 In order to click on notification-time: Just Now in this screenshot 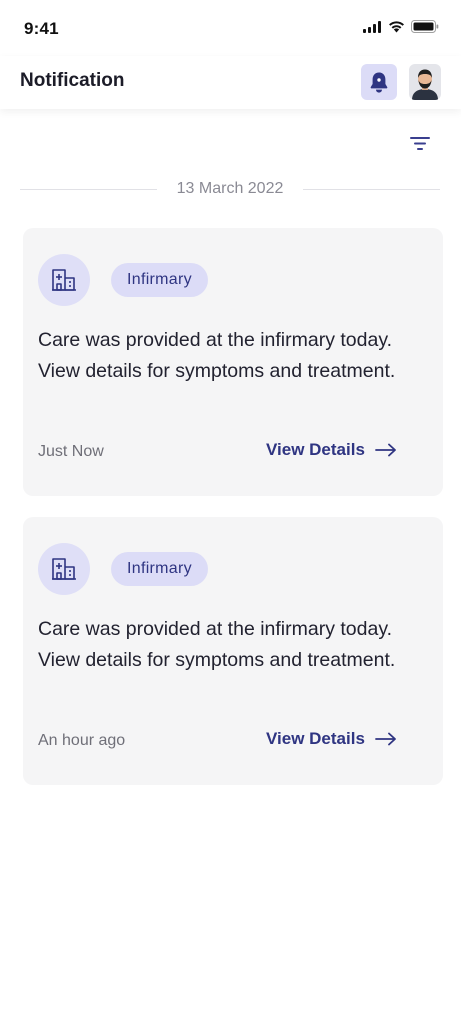, I will do `click(71, 451)`.